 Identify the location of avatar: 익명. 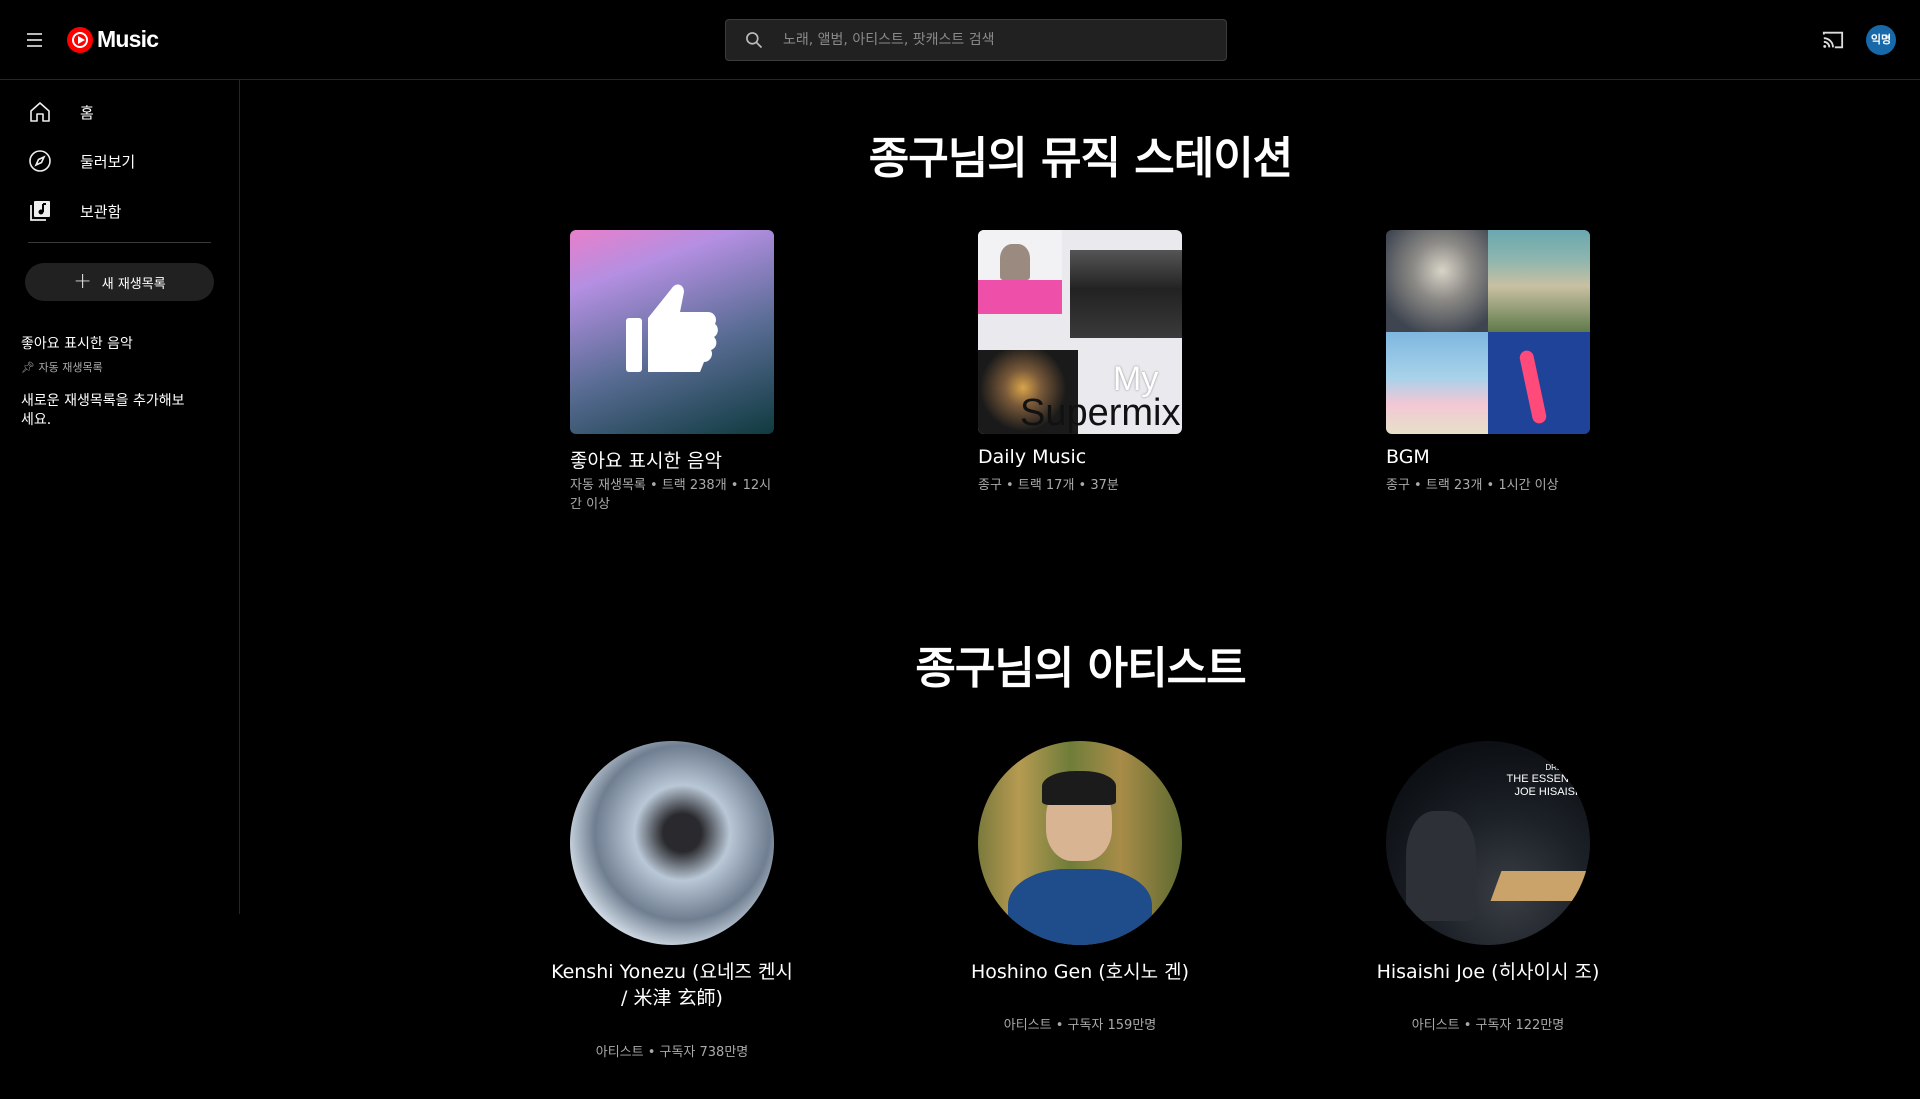
(1881, 40).